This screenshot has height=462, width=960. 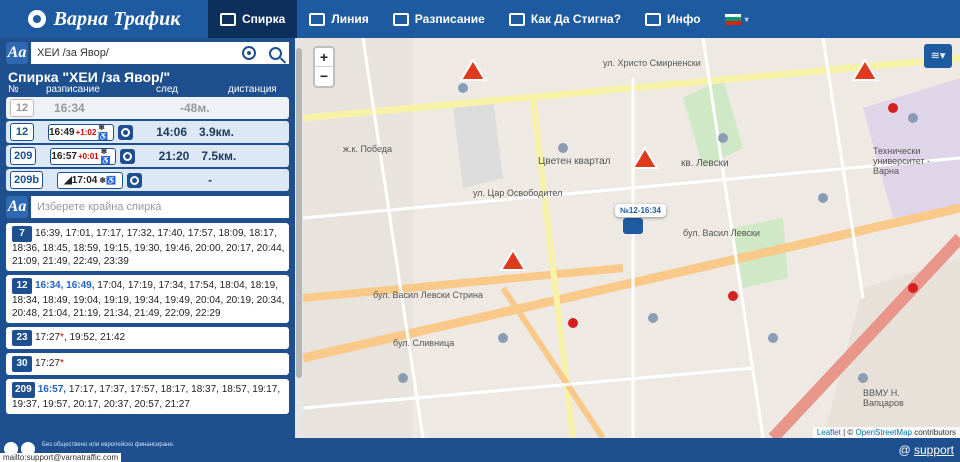 I want to click on bus-icon, so click(x=317, y=19).